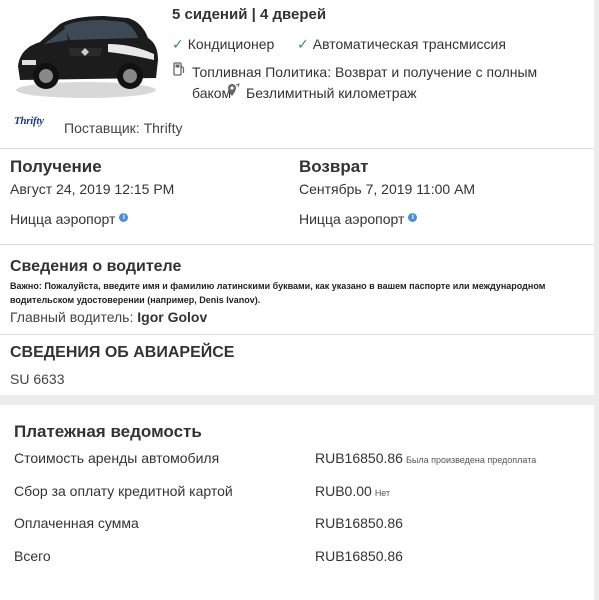  Describe the element at coordinates (76, 523) in the screenshot. I see `payment-row-label: Оплаченная сумма` at that location.